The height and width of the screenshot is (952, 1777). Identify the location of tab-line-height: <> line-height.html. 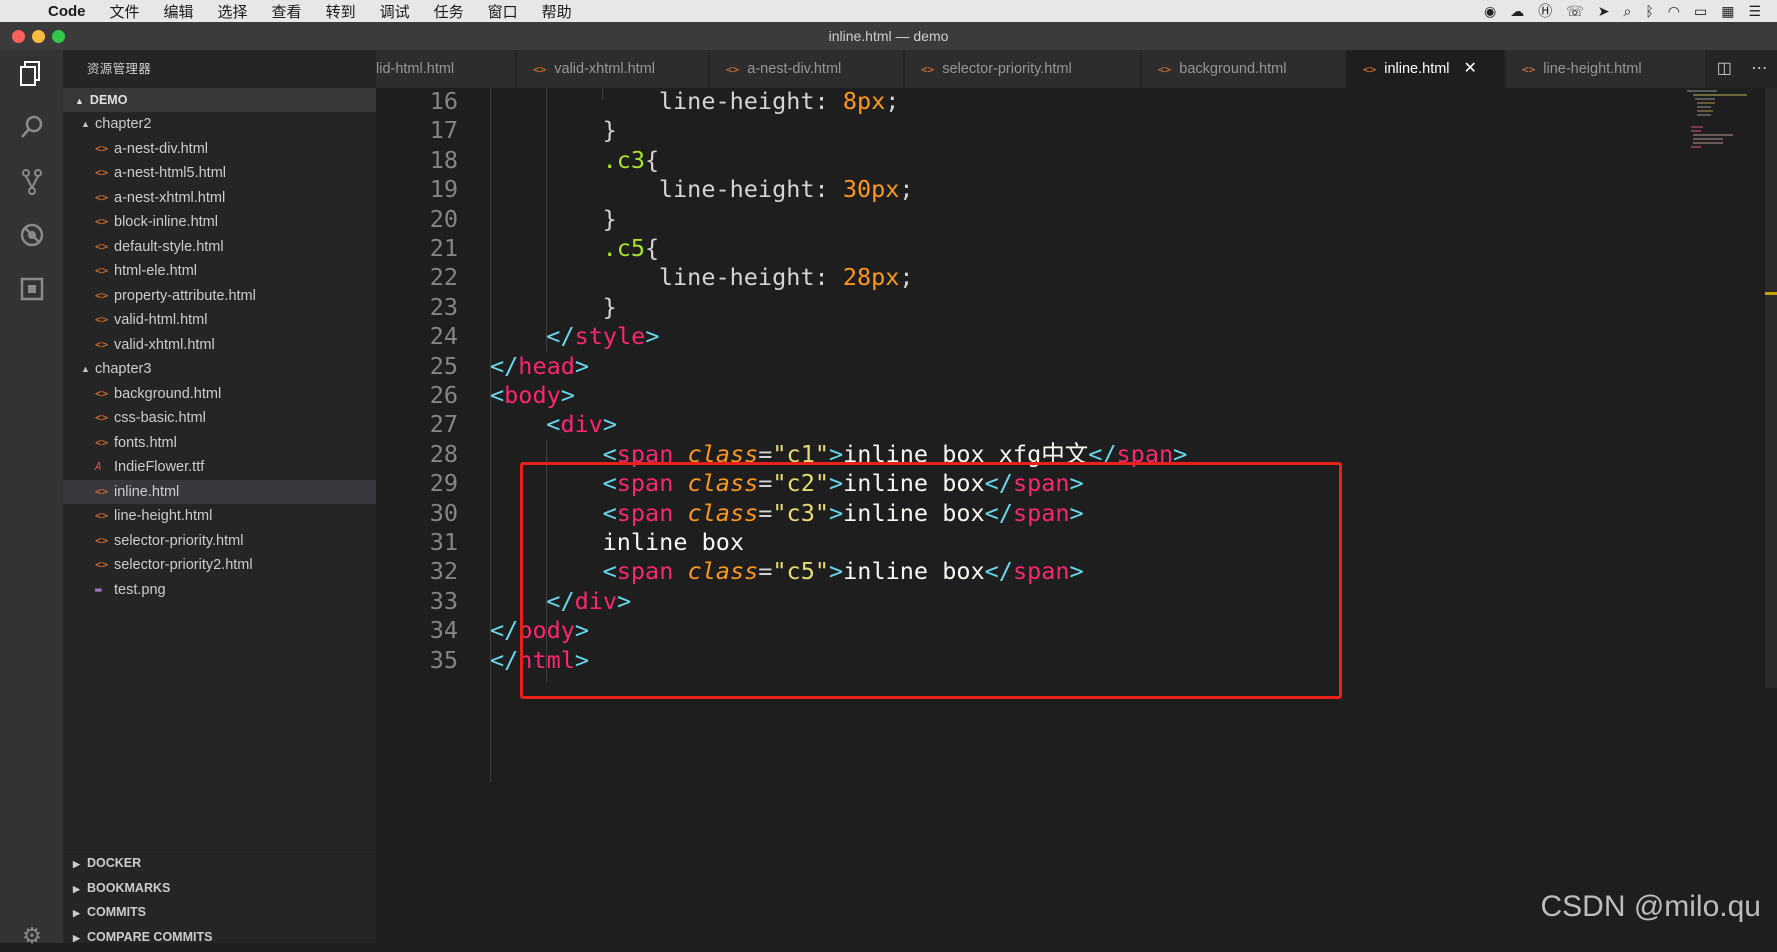
(1606, 69).